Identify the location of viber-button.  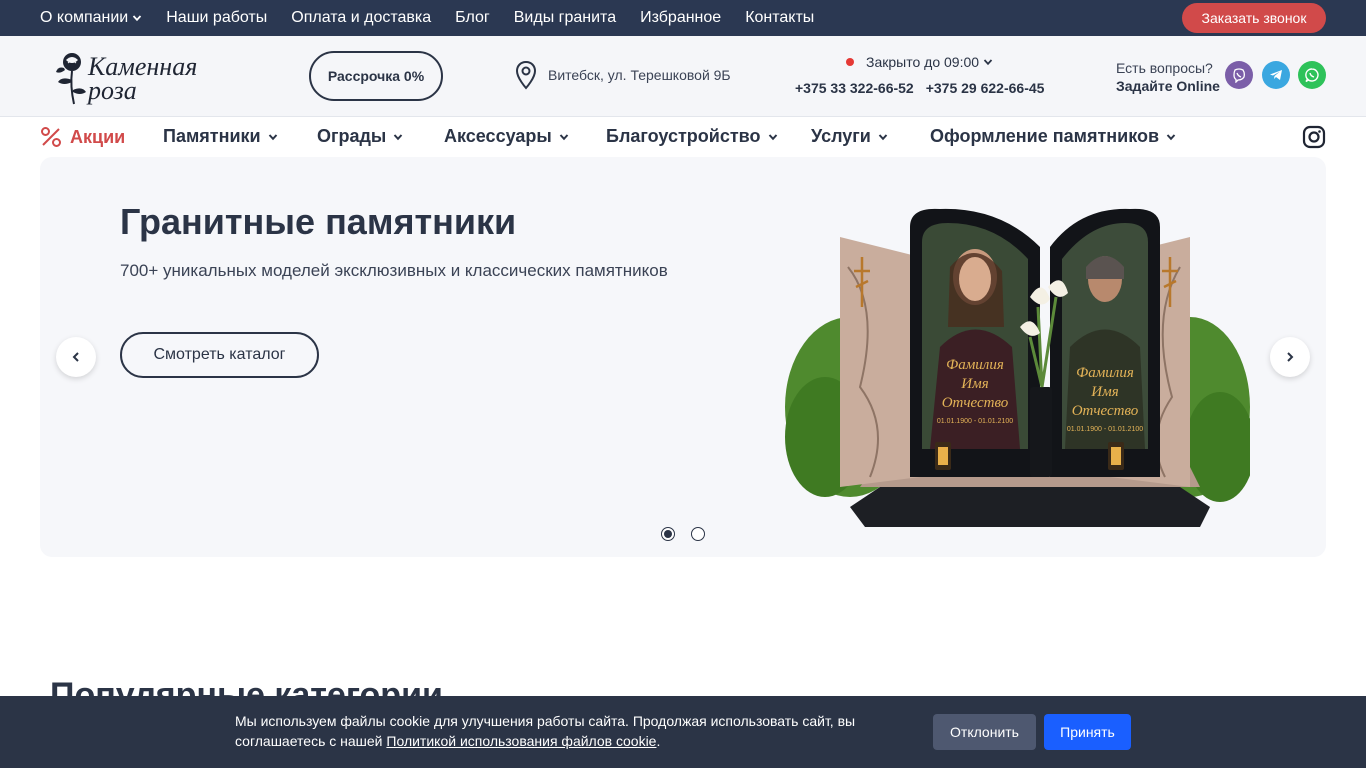
(1239, 75).